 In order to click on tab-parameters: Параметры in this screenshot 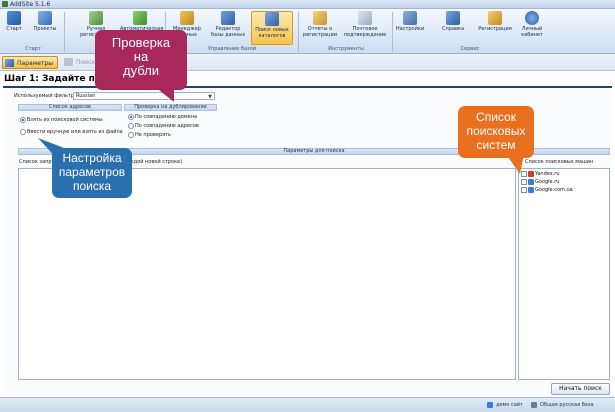, I will do `click(30, 62)`.